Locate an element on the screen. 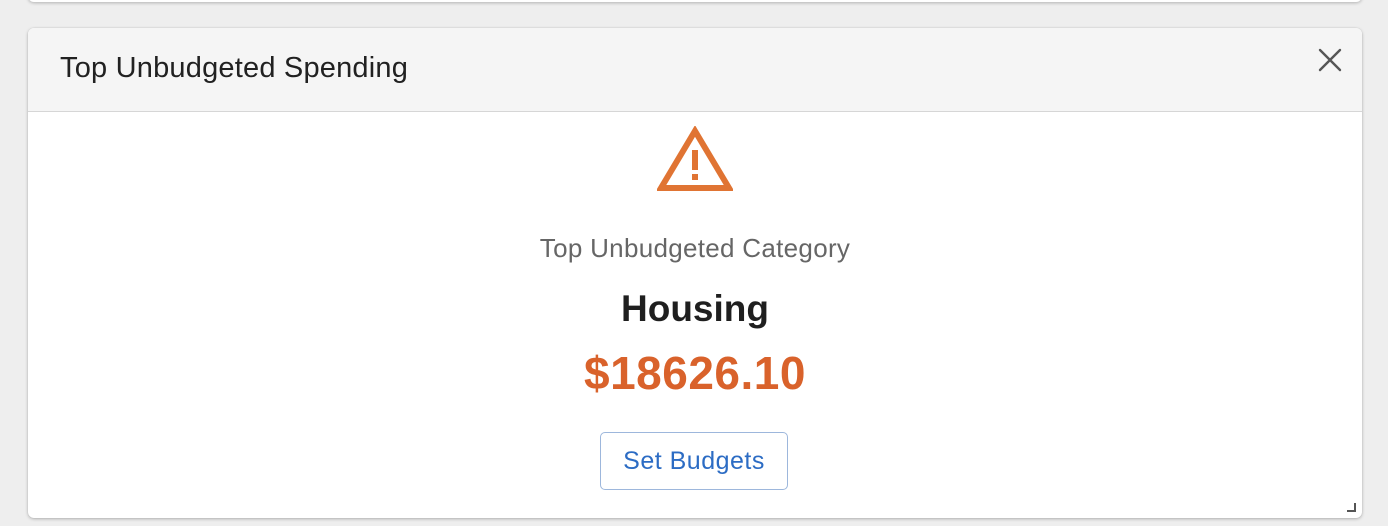 The image size is (1388, 526). close-button is located at coordinates (1330, 60).